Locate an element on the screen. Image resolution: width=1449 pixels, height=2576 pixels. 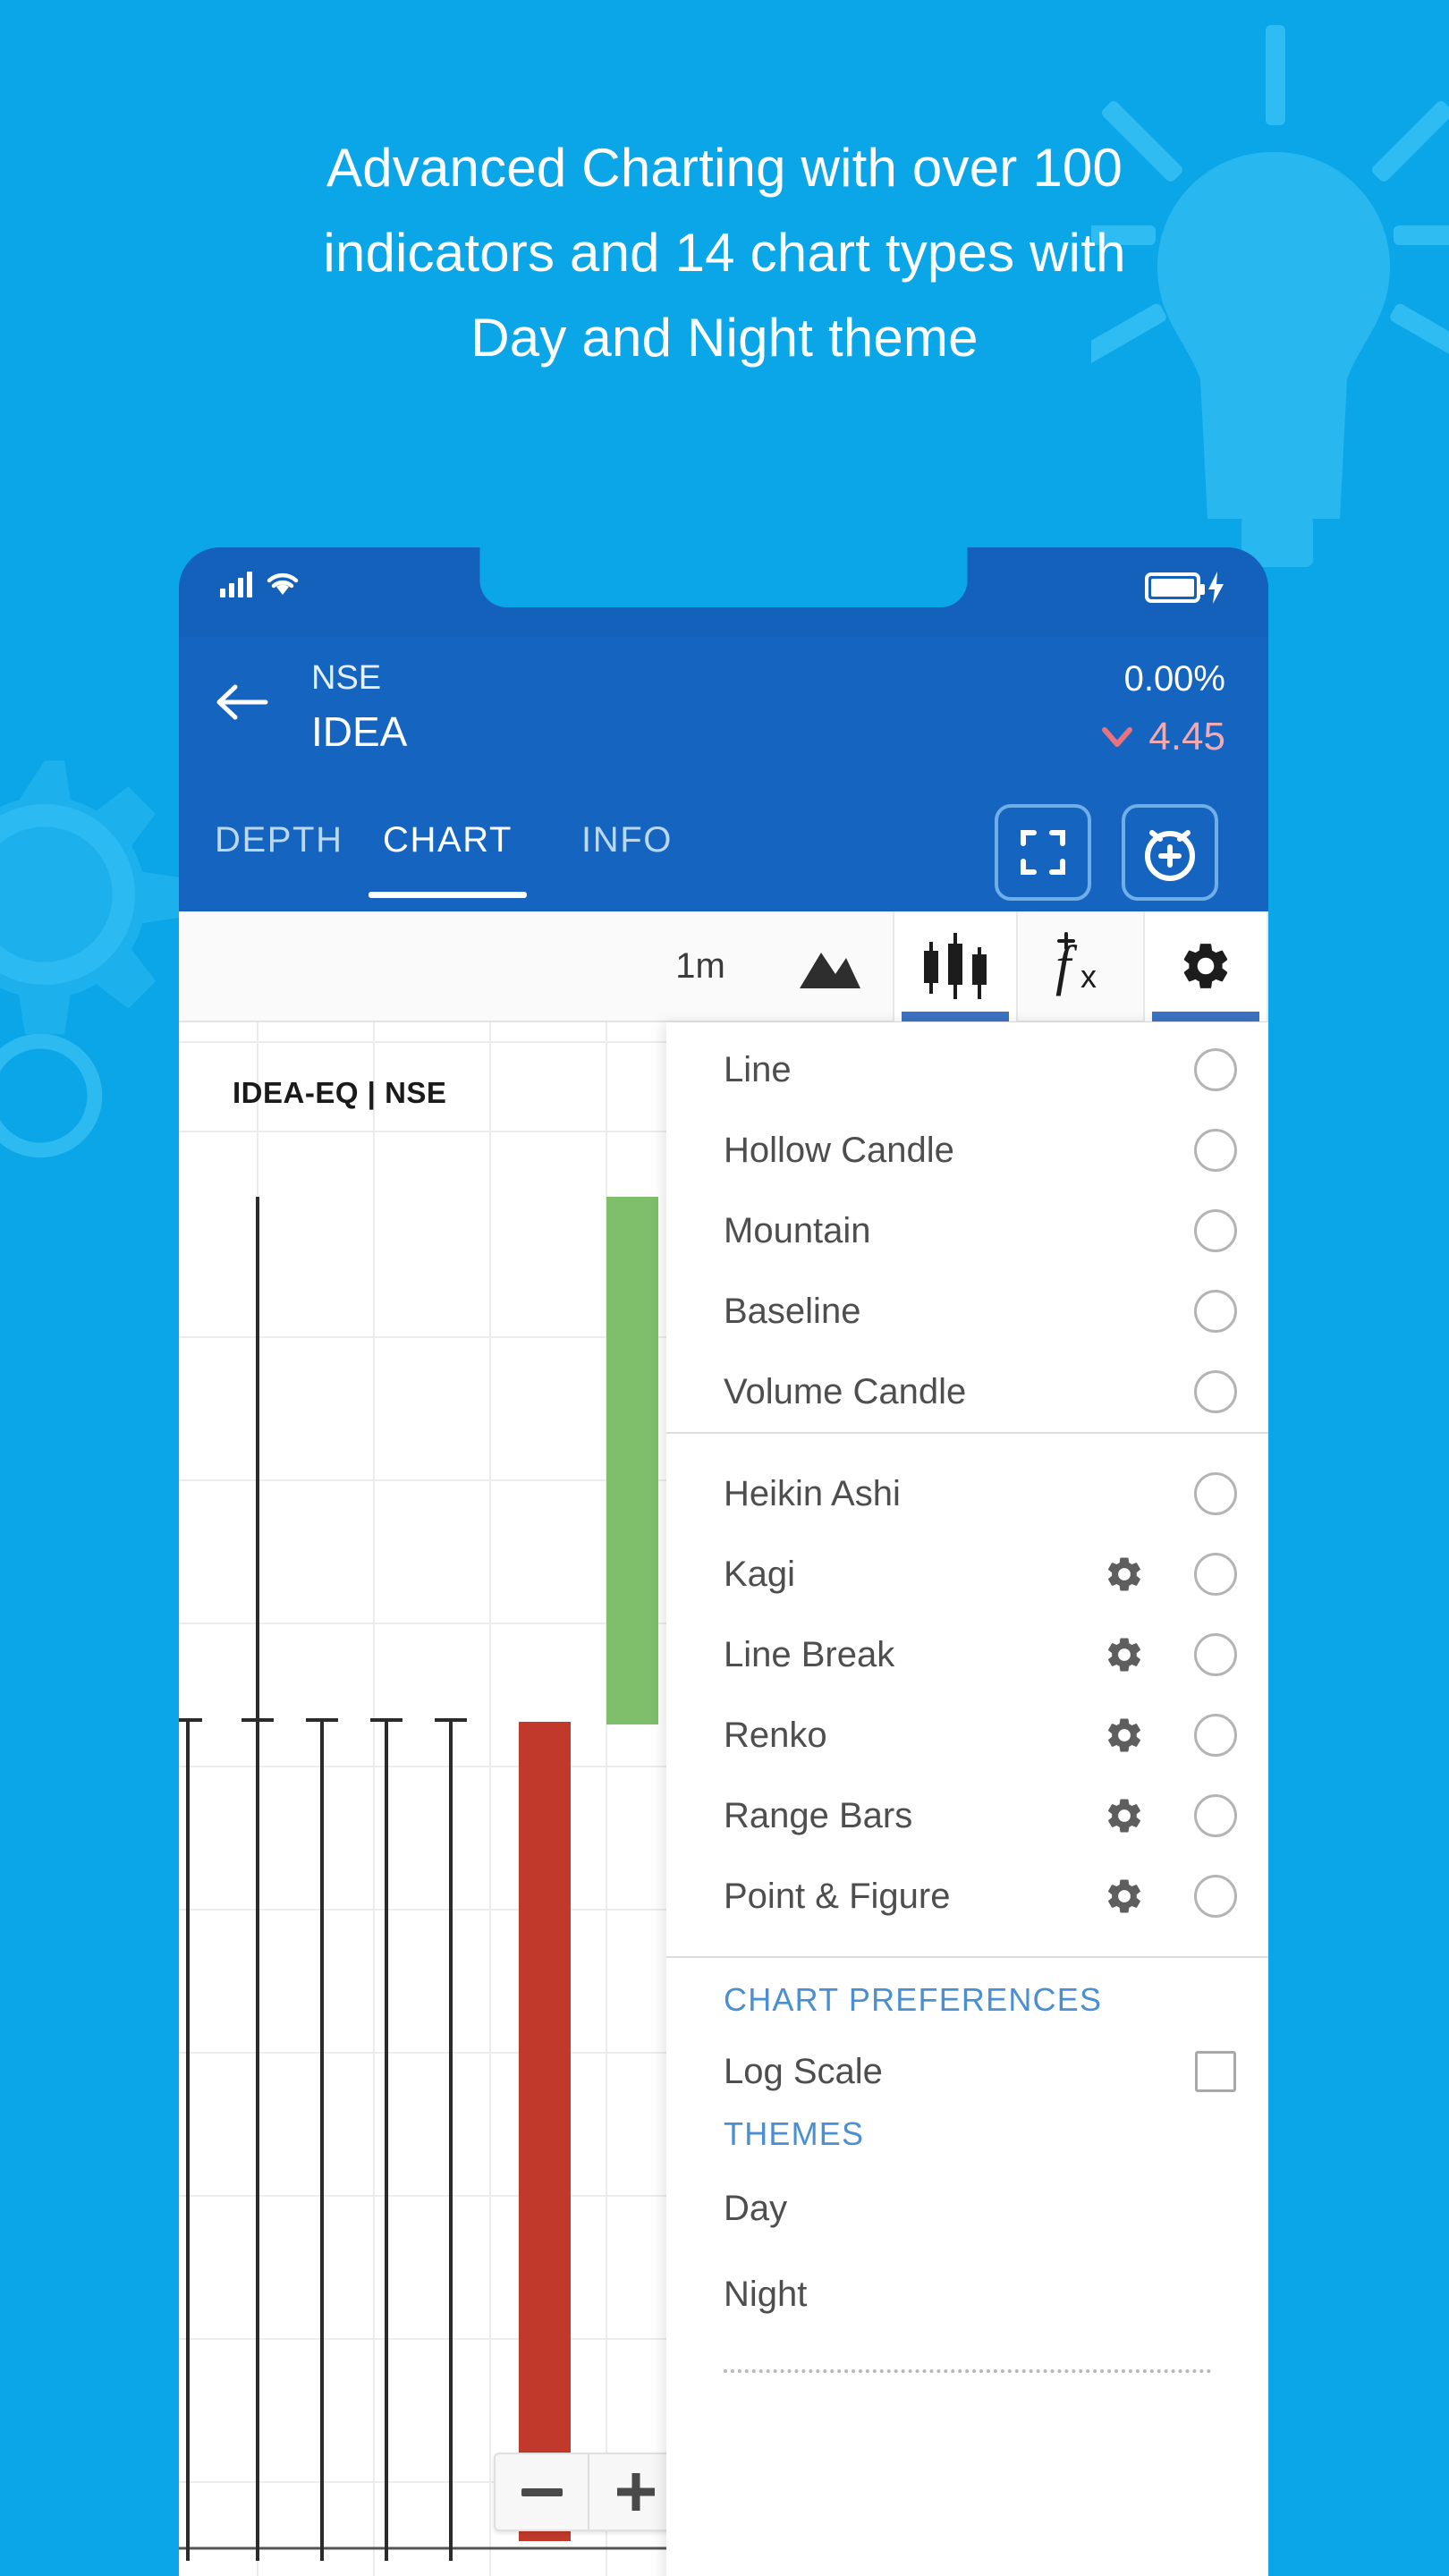
last-price: 4.45 is located at coordinates (1186, 736).